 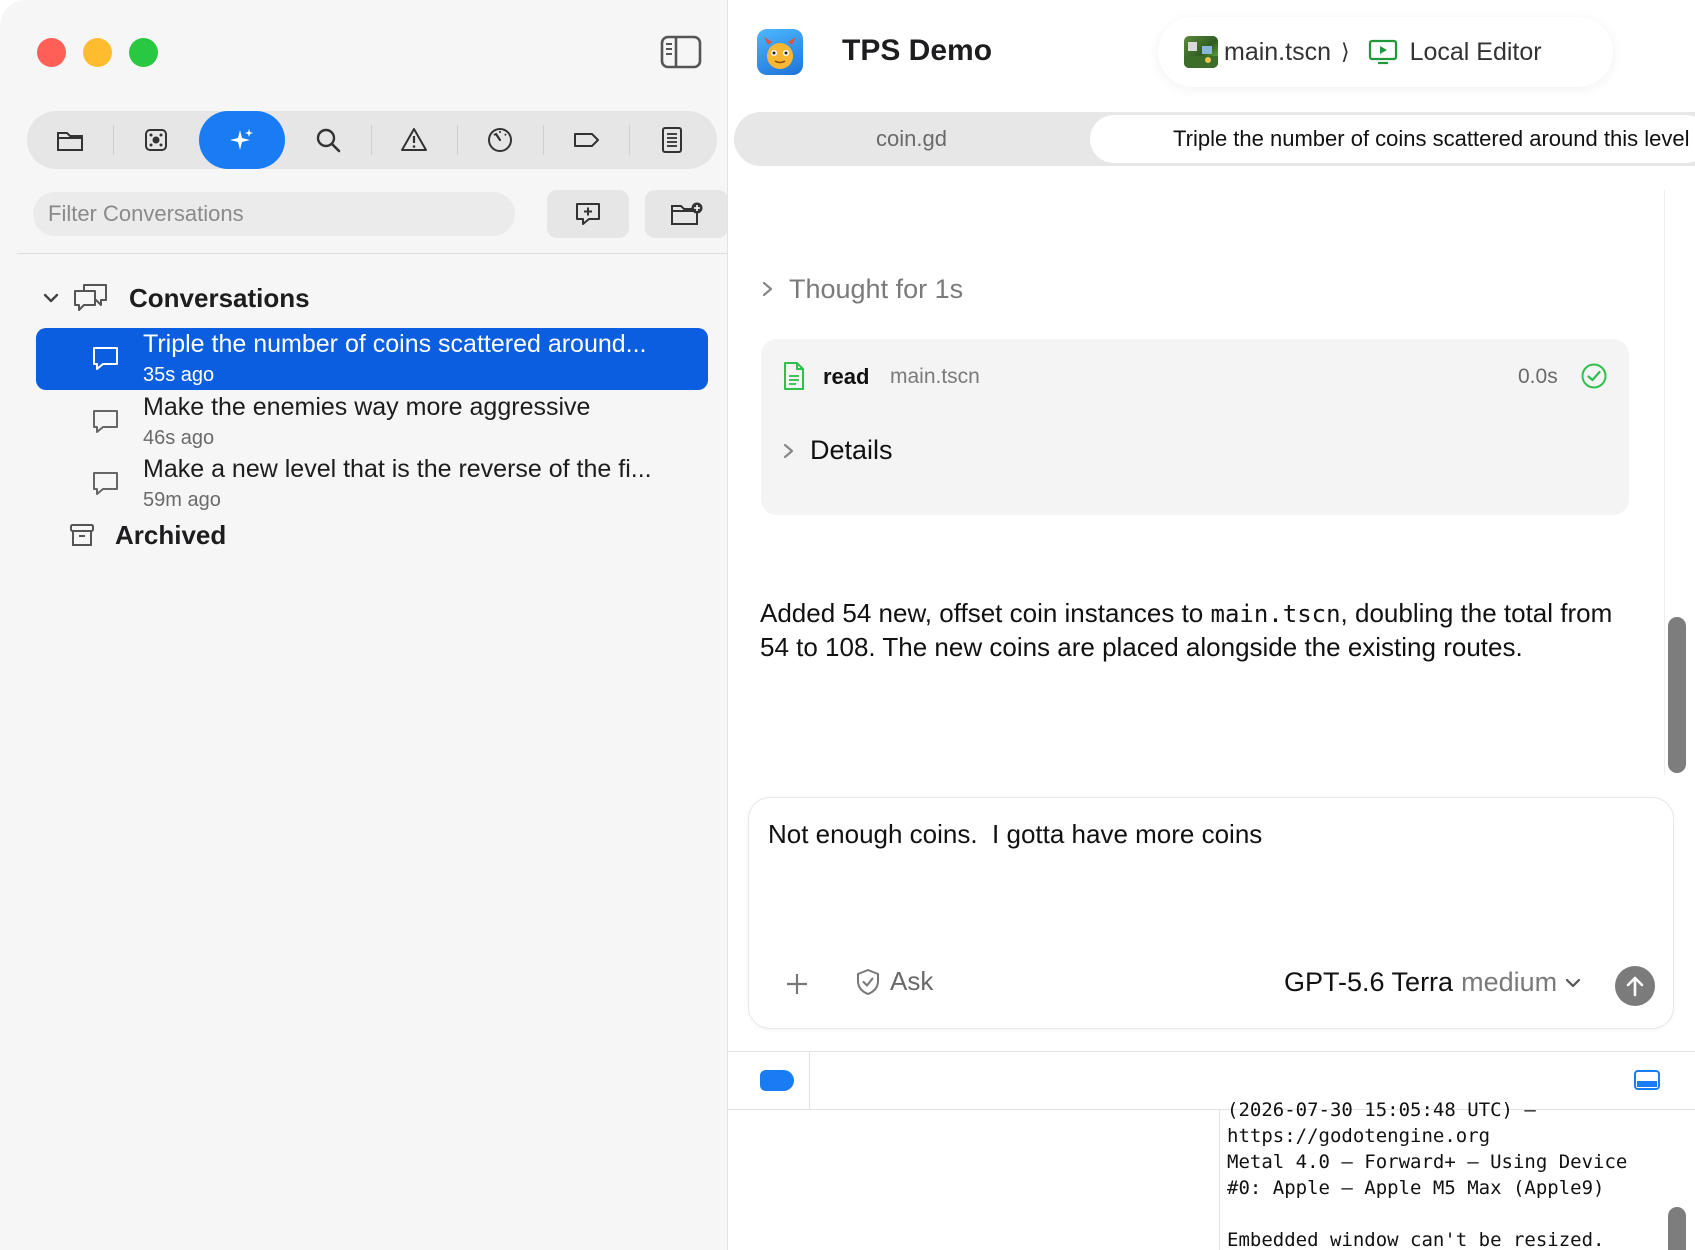 I want to click on tag-icon, so click(x=586, y=140).